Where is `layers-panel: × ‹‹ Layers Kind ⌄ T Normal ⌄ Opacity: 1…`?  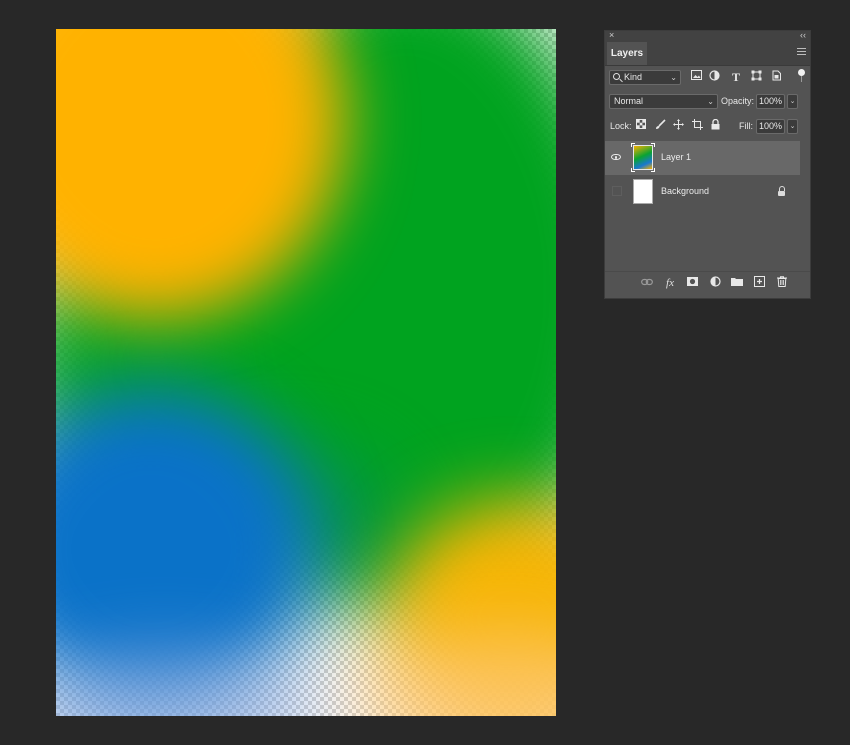 layers-panel: × ‹‹ Layers Kind ⌄ T Normal ⌄ Opacity: 1… is located at coordinates (707, 164).